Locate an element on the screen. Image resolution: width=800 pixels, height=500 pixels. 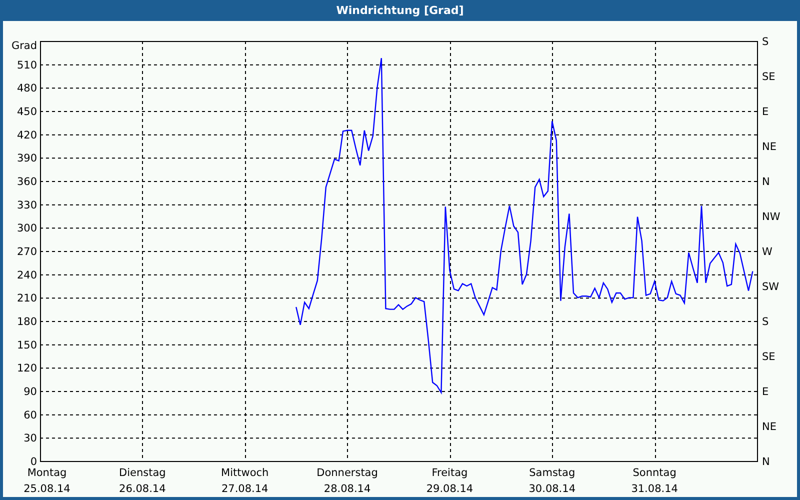
date-label: 31.08.14 is located at coordinates (654, 489).